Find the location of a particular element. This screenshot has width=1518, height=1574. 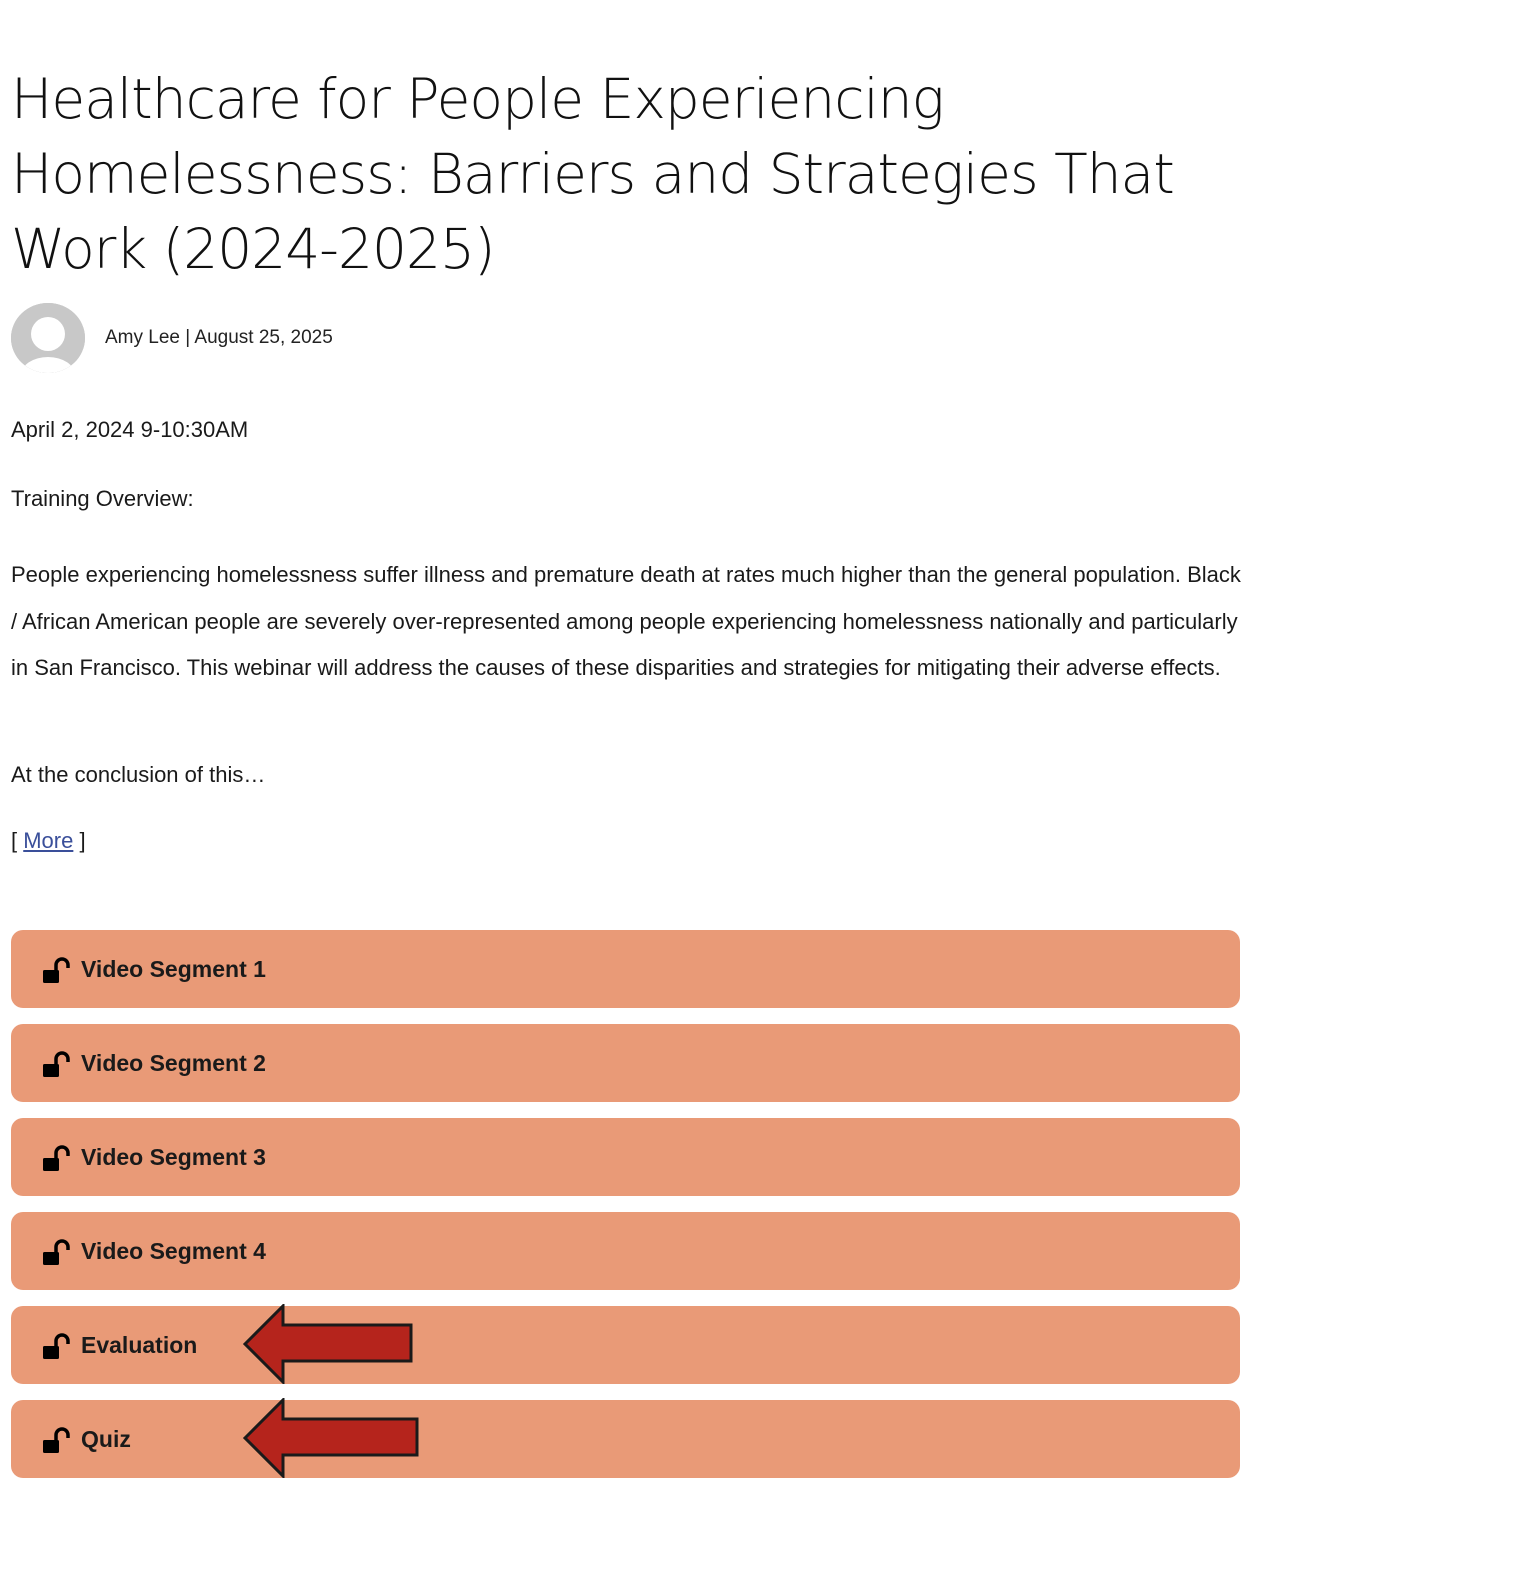

quiz-button: Quiz is located at coordinates (625, 1438).